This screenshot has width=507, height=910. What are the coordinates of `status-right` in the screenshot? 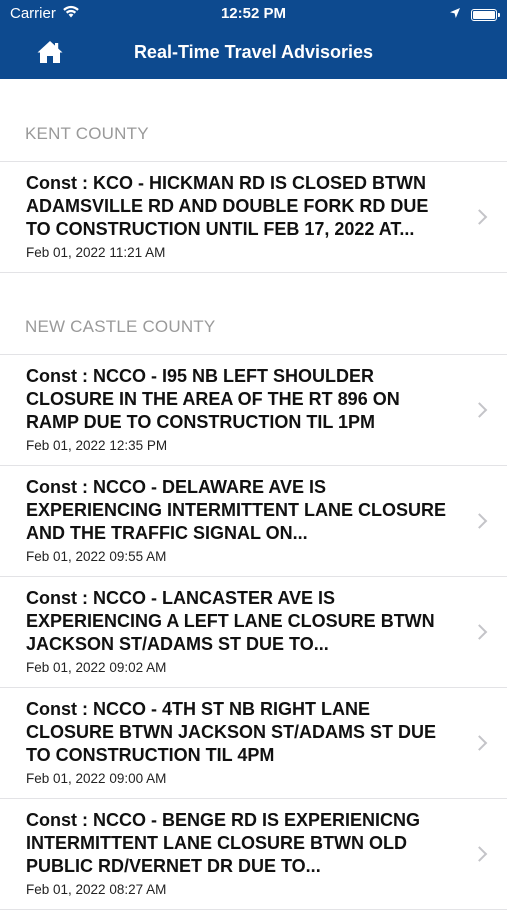 It's located at (474, 14).